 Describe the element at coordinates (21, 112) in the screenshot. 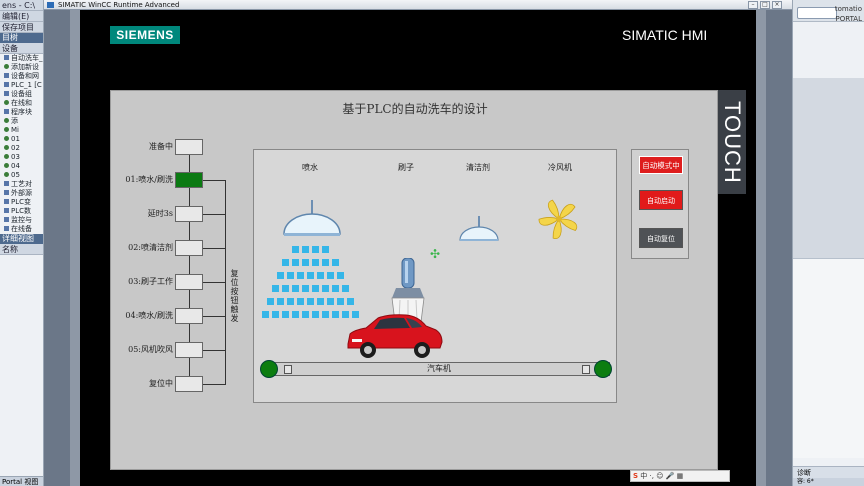

I see `tree-item: 程序块` at that location.